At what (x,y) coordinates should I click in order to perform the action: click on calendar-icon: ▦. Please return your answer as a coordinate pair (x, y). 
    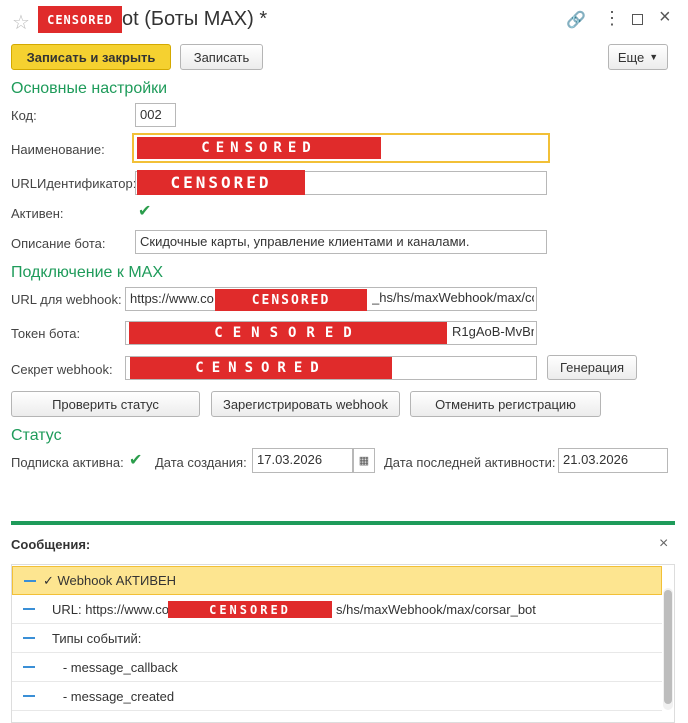
    Looking at the image, I should click on (364, 460).